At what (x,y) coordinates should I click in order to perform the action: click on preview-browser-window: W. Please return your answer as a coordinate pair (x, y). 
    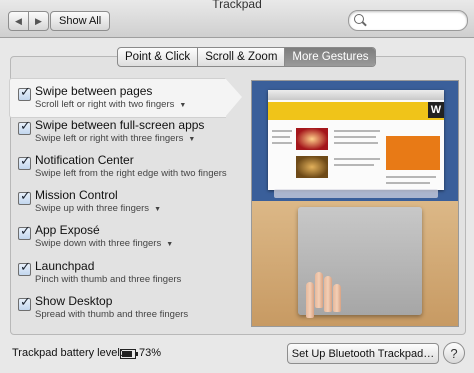
    Looking at the image, I should click on (356, 140).